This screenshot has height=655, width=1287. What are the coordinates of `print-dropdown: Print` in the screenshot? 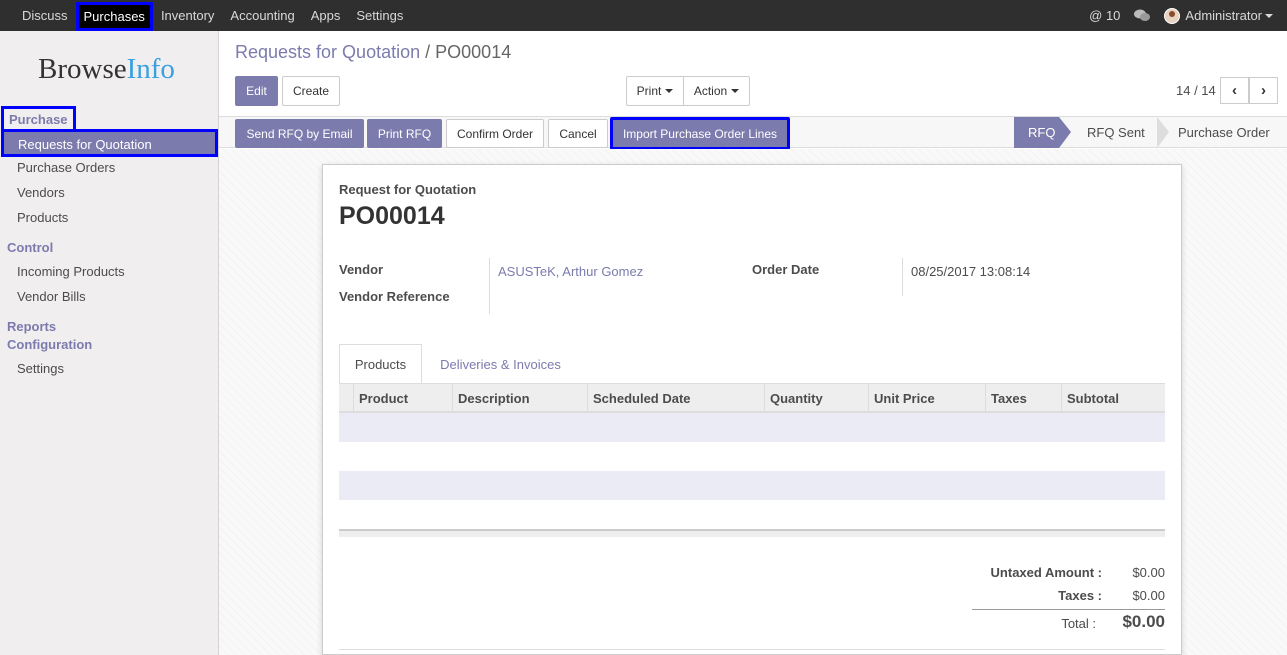 It's located at (655, 91).